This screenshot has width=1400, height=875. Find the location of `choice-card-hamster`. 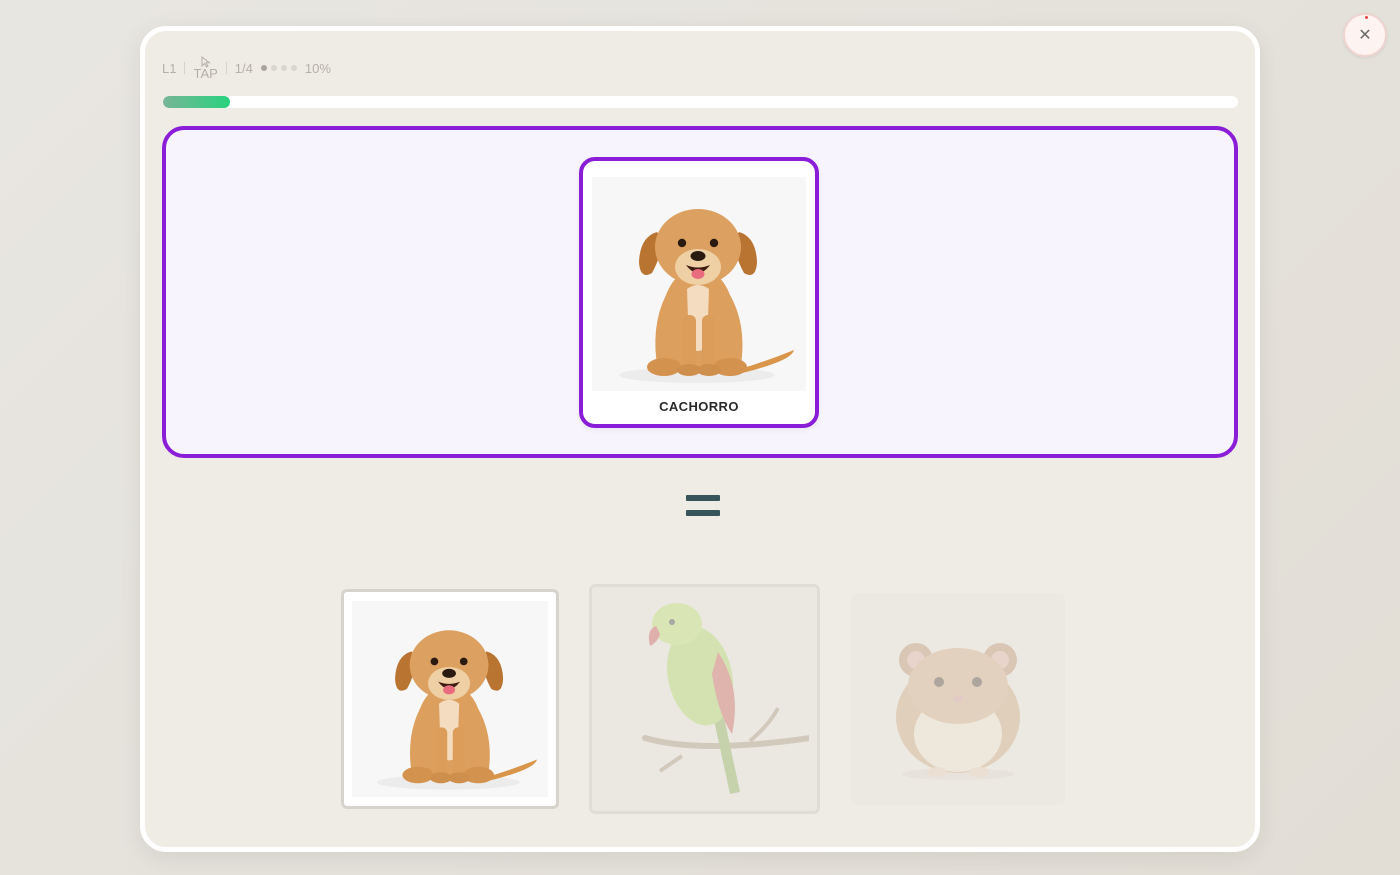

choice-card-hamster is located at coordinates (958, 699).